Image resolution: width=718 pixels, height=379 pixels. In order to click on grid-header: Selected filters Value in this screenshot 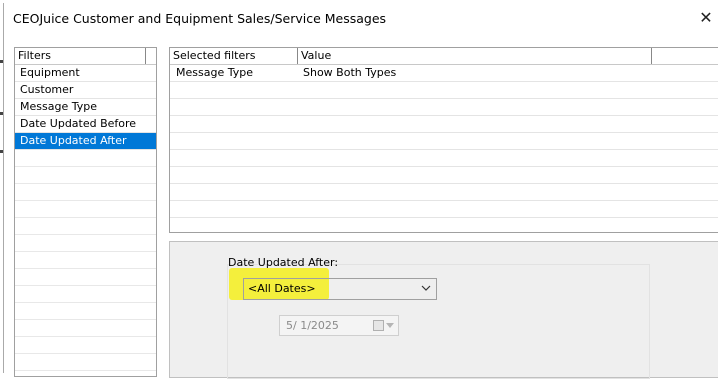, I will do `click(444, 56)`.